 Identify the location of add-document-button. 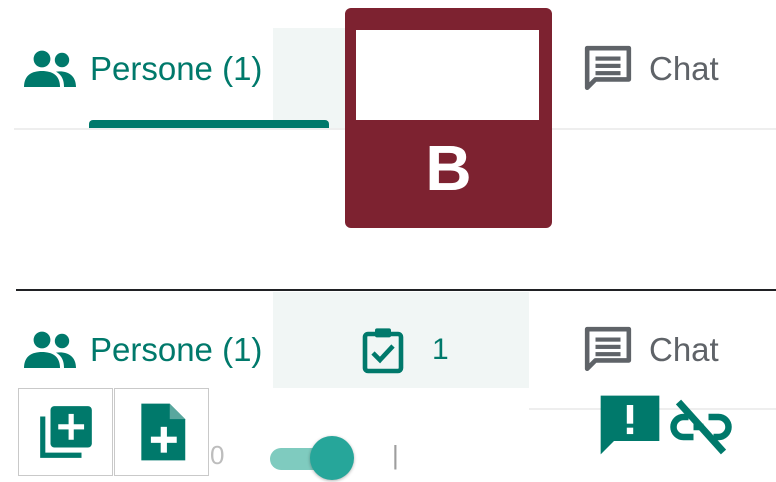
(161, 432).